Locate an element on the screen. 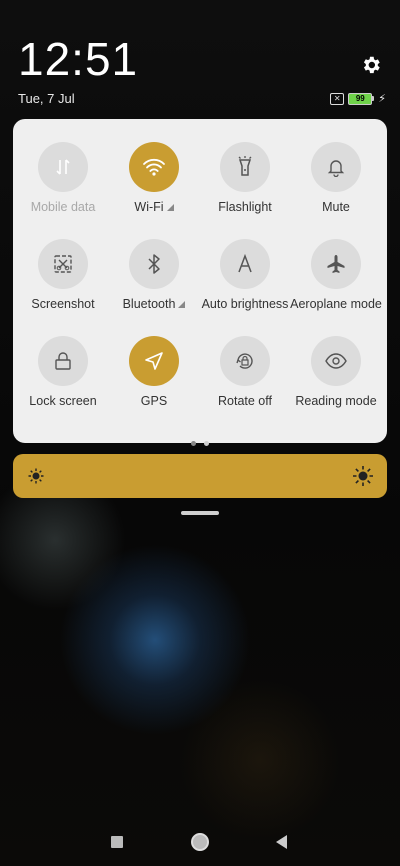 This screenshot has height=866, width=400. recents-button is located at coordinates (117, 842).